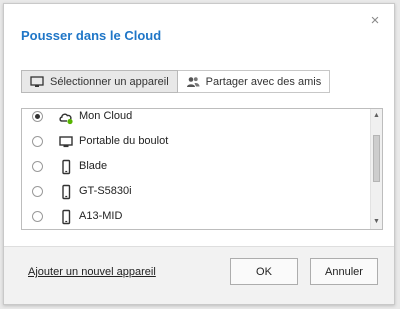 This screenshot has width=400, height=309. What do you see at coordinates (196, 167) in the screenshot?
I see `device-item-blade: Blade` at bounding box center [196, 167].